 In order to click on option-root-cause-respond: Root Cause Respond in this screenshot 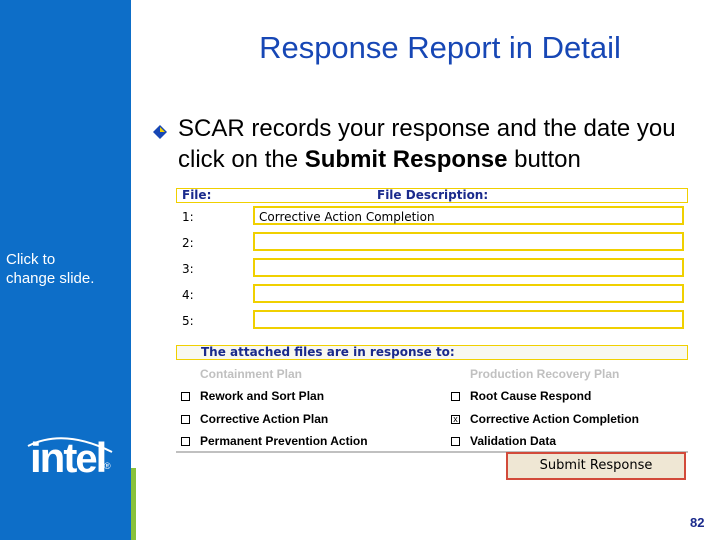, I will do `click(531, 396)`.